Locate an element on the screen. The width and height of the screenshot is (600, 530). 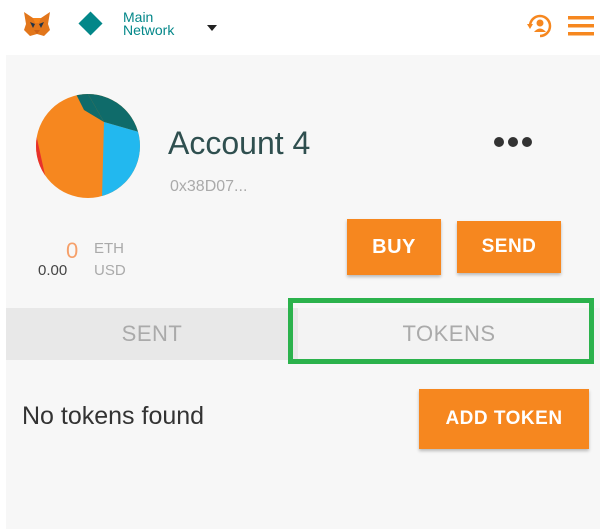
top-bar: Main Network is located at coordinates (300, 26).